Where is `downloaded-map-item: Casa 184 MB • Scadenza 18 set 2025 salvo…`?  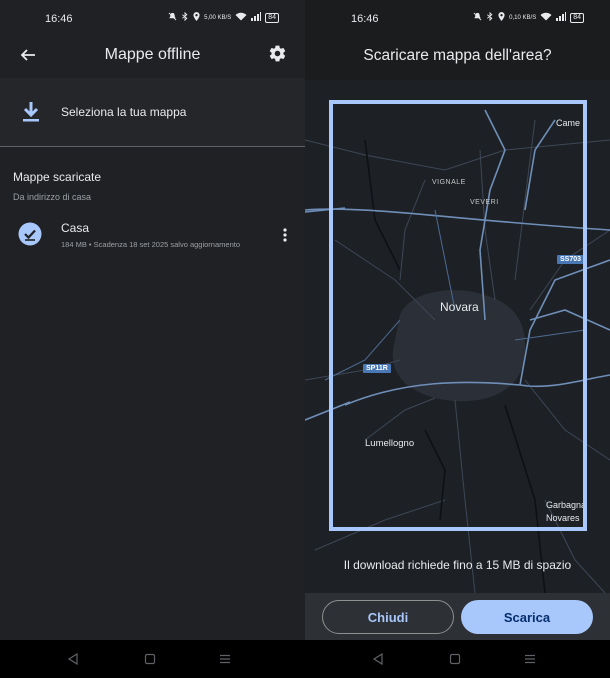
downloaded-map-item: Casa 184 MB • Scadenza 18 set 2025 salvo… is located at coordinates (152, 235).